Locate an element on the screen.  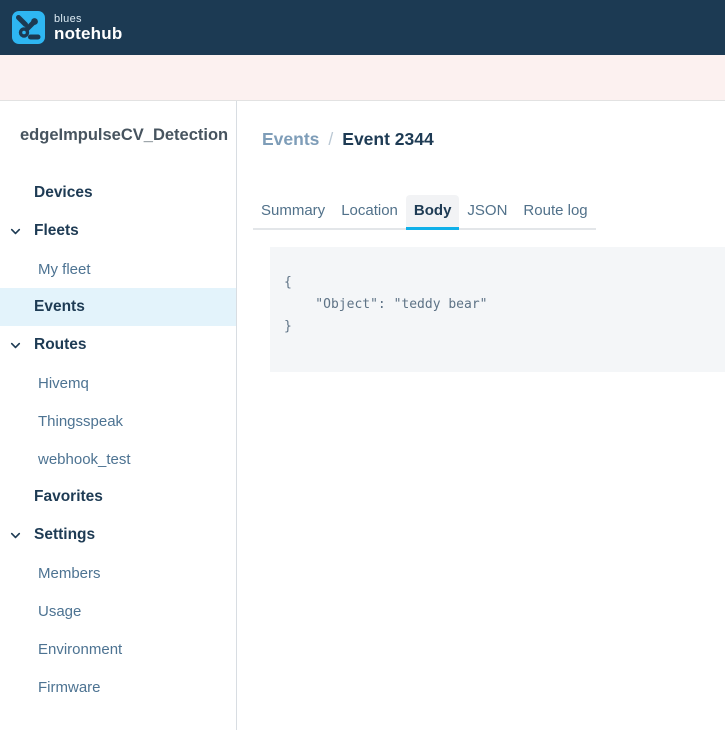
sidebar-item-devices: Devices is located at coordinates (118, 193).